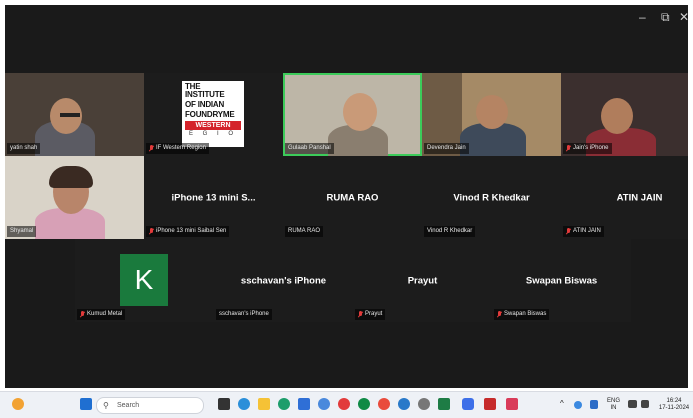  What do you see at coordinates (522, 314) in the screenshot?
I see `participant-name-tag: Swapan Biswas` at bounding box center [522, 314].